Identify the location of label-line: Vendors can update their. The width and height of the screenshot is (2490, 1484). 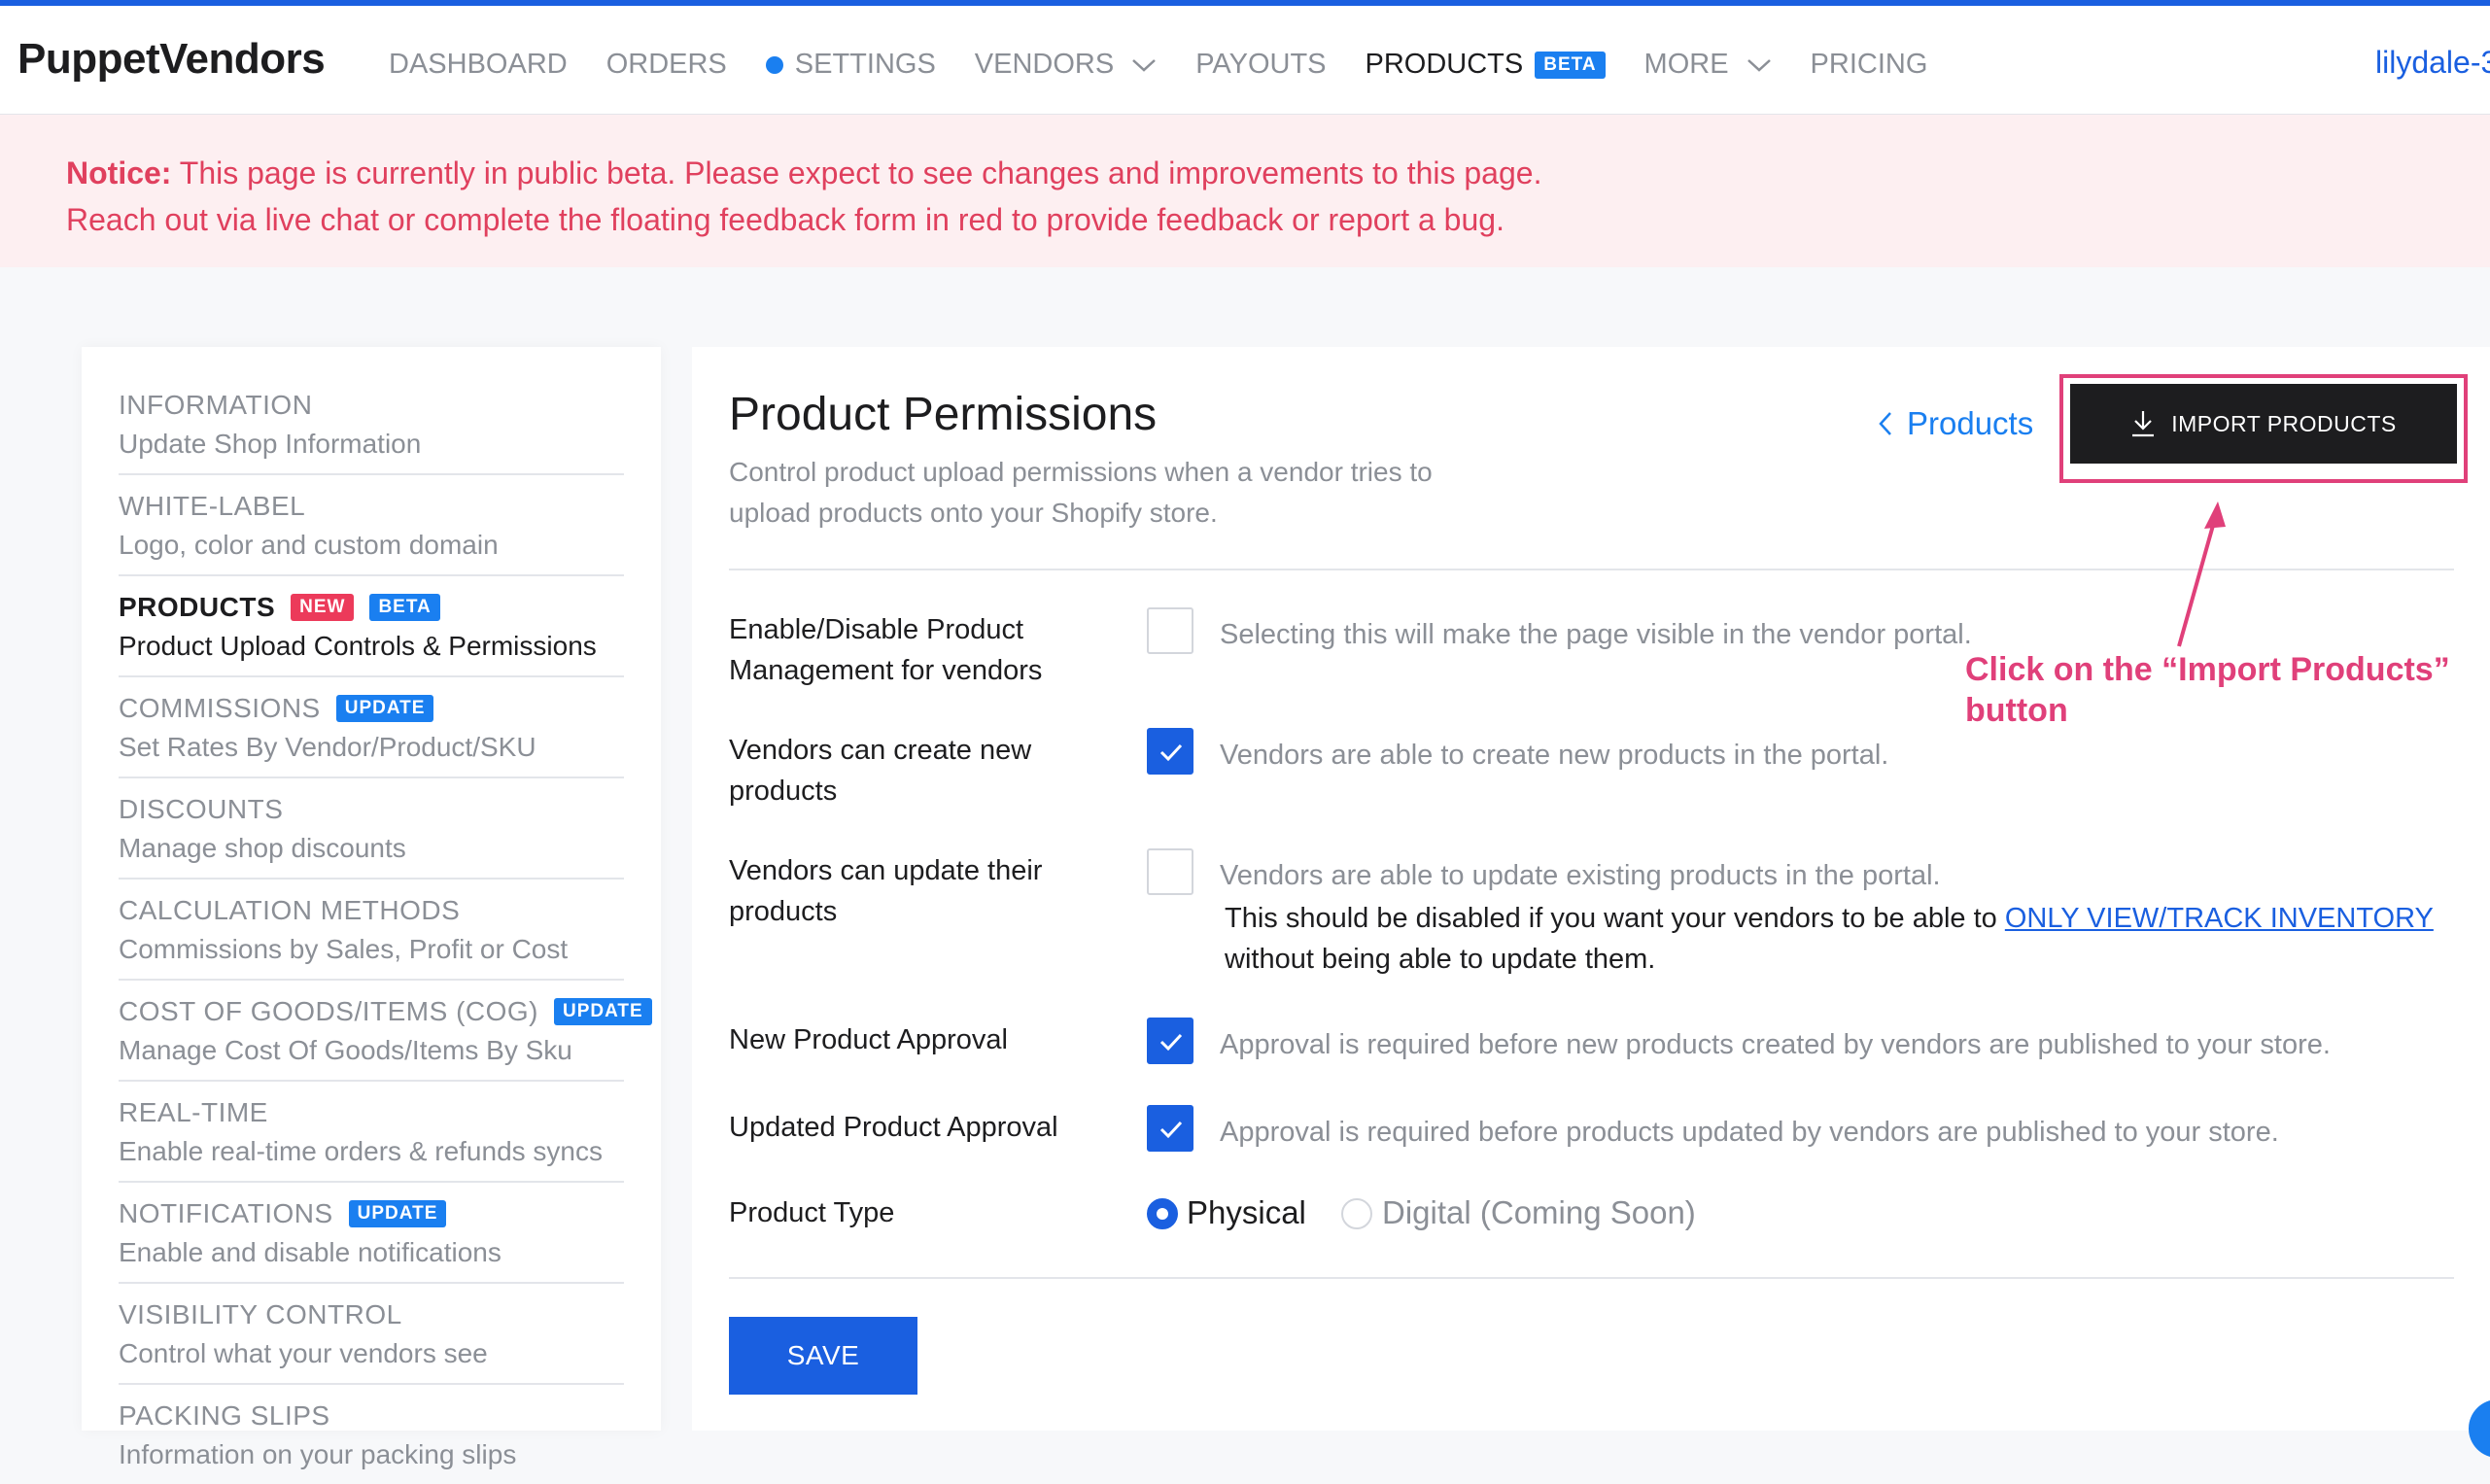
(886, 870).